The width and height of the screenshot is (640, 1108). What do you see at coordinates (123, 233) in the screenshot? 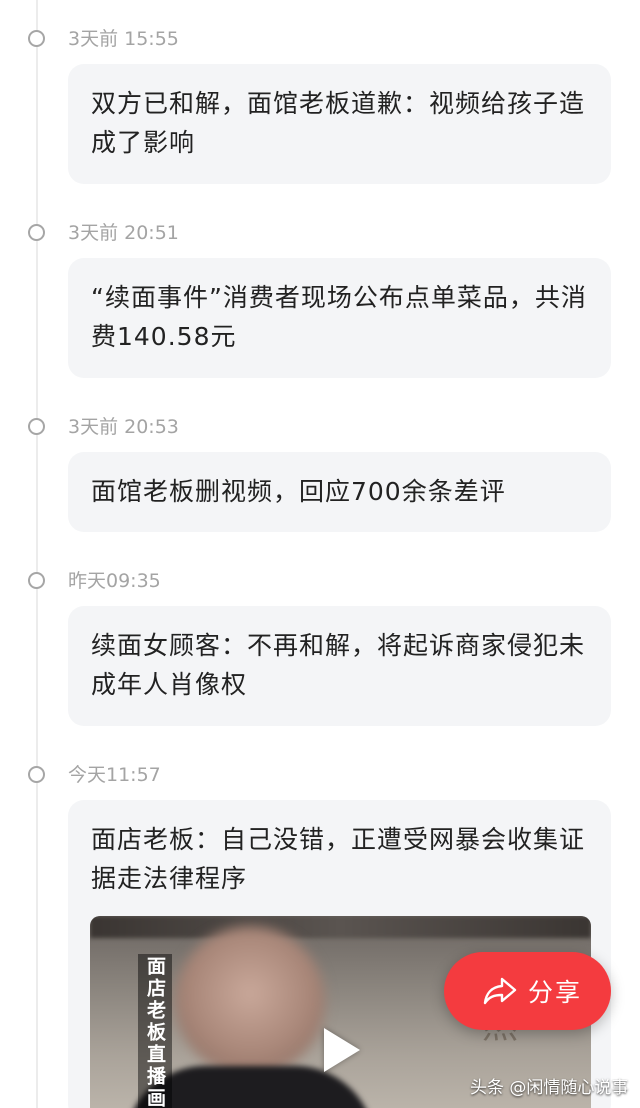
I see `timestamp: 3天前 20:51` at bounding box center [123, 233].